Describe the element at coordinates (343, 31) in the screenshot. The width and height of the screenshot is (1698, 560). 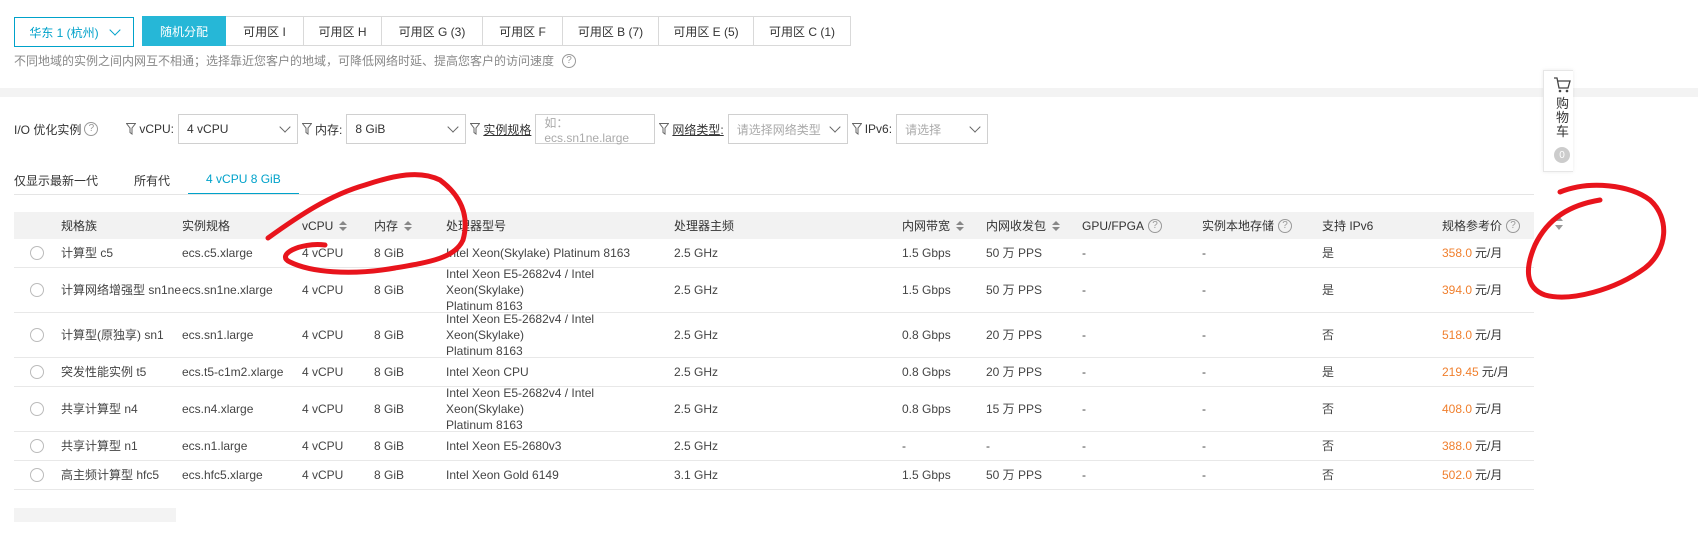
I see `zone-h: 可用区 H` at that location.